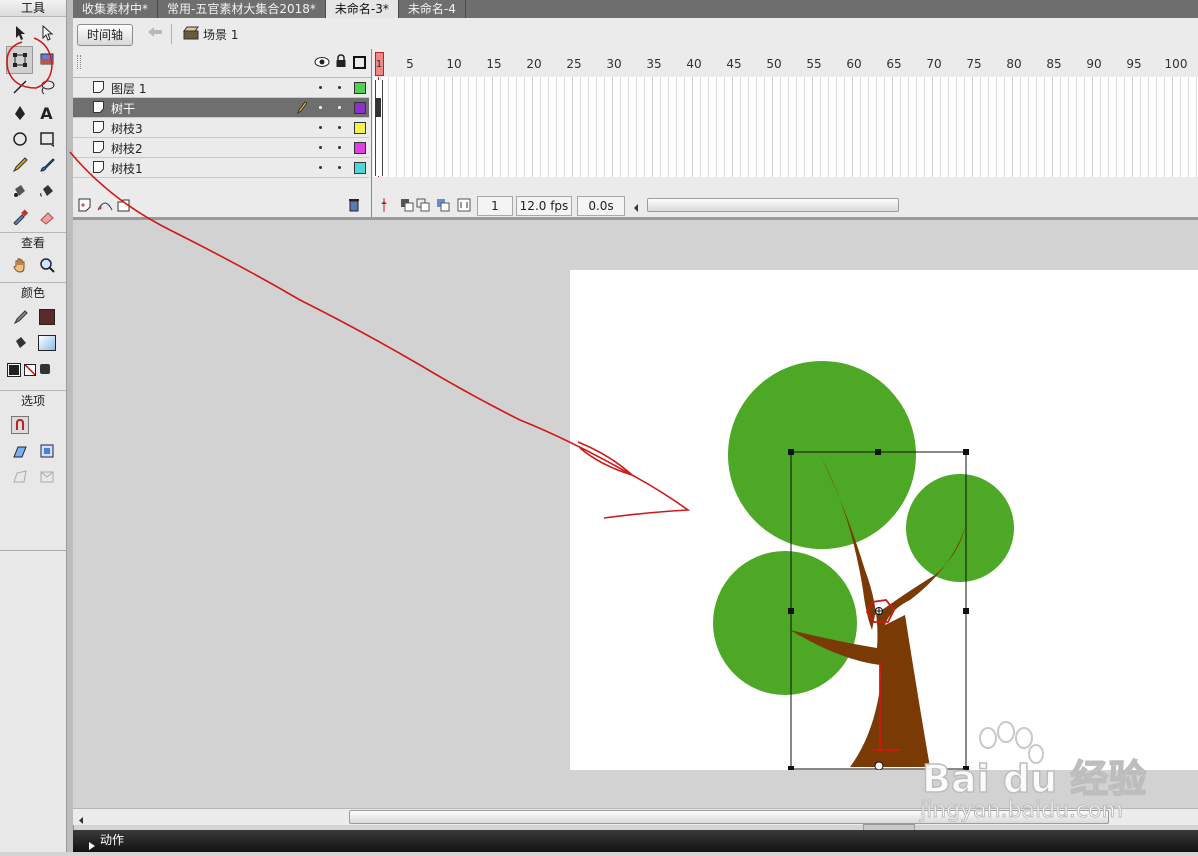 The image size is (1198, 856). I want to click on transform-handle-bottom, so click(879, 765).